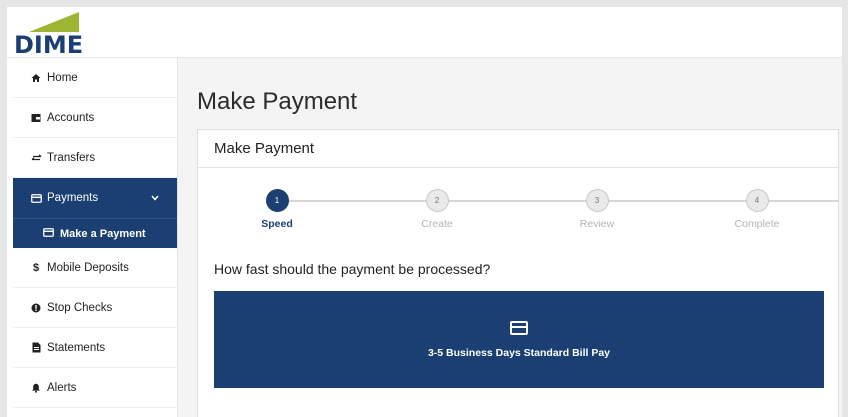 Image resolution: width=848 pixels, height=417 pixels. I want to click on step-label: Complete, so click(757, 224).